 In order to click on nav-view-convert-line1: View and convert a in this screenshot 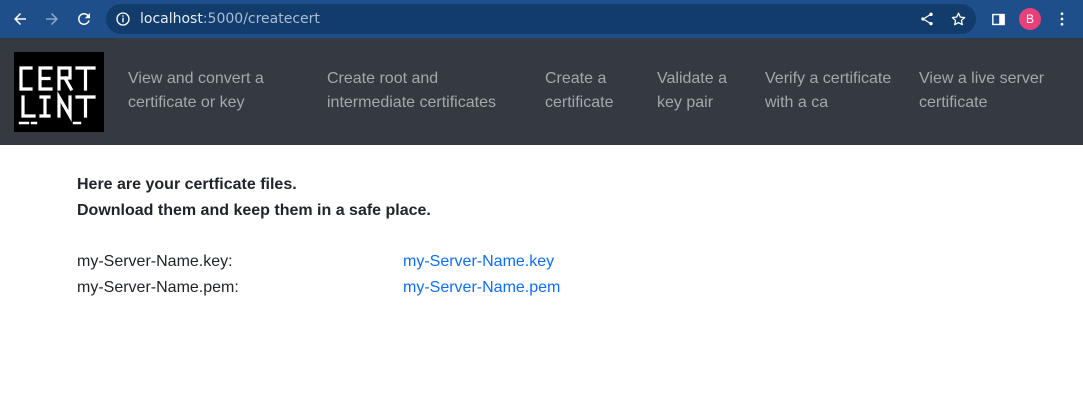, I will do `click(196, 78)`.